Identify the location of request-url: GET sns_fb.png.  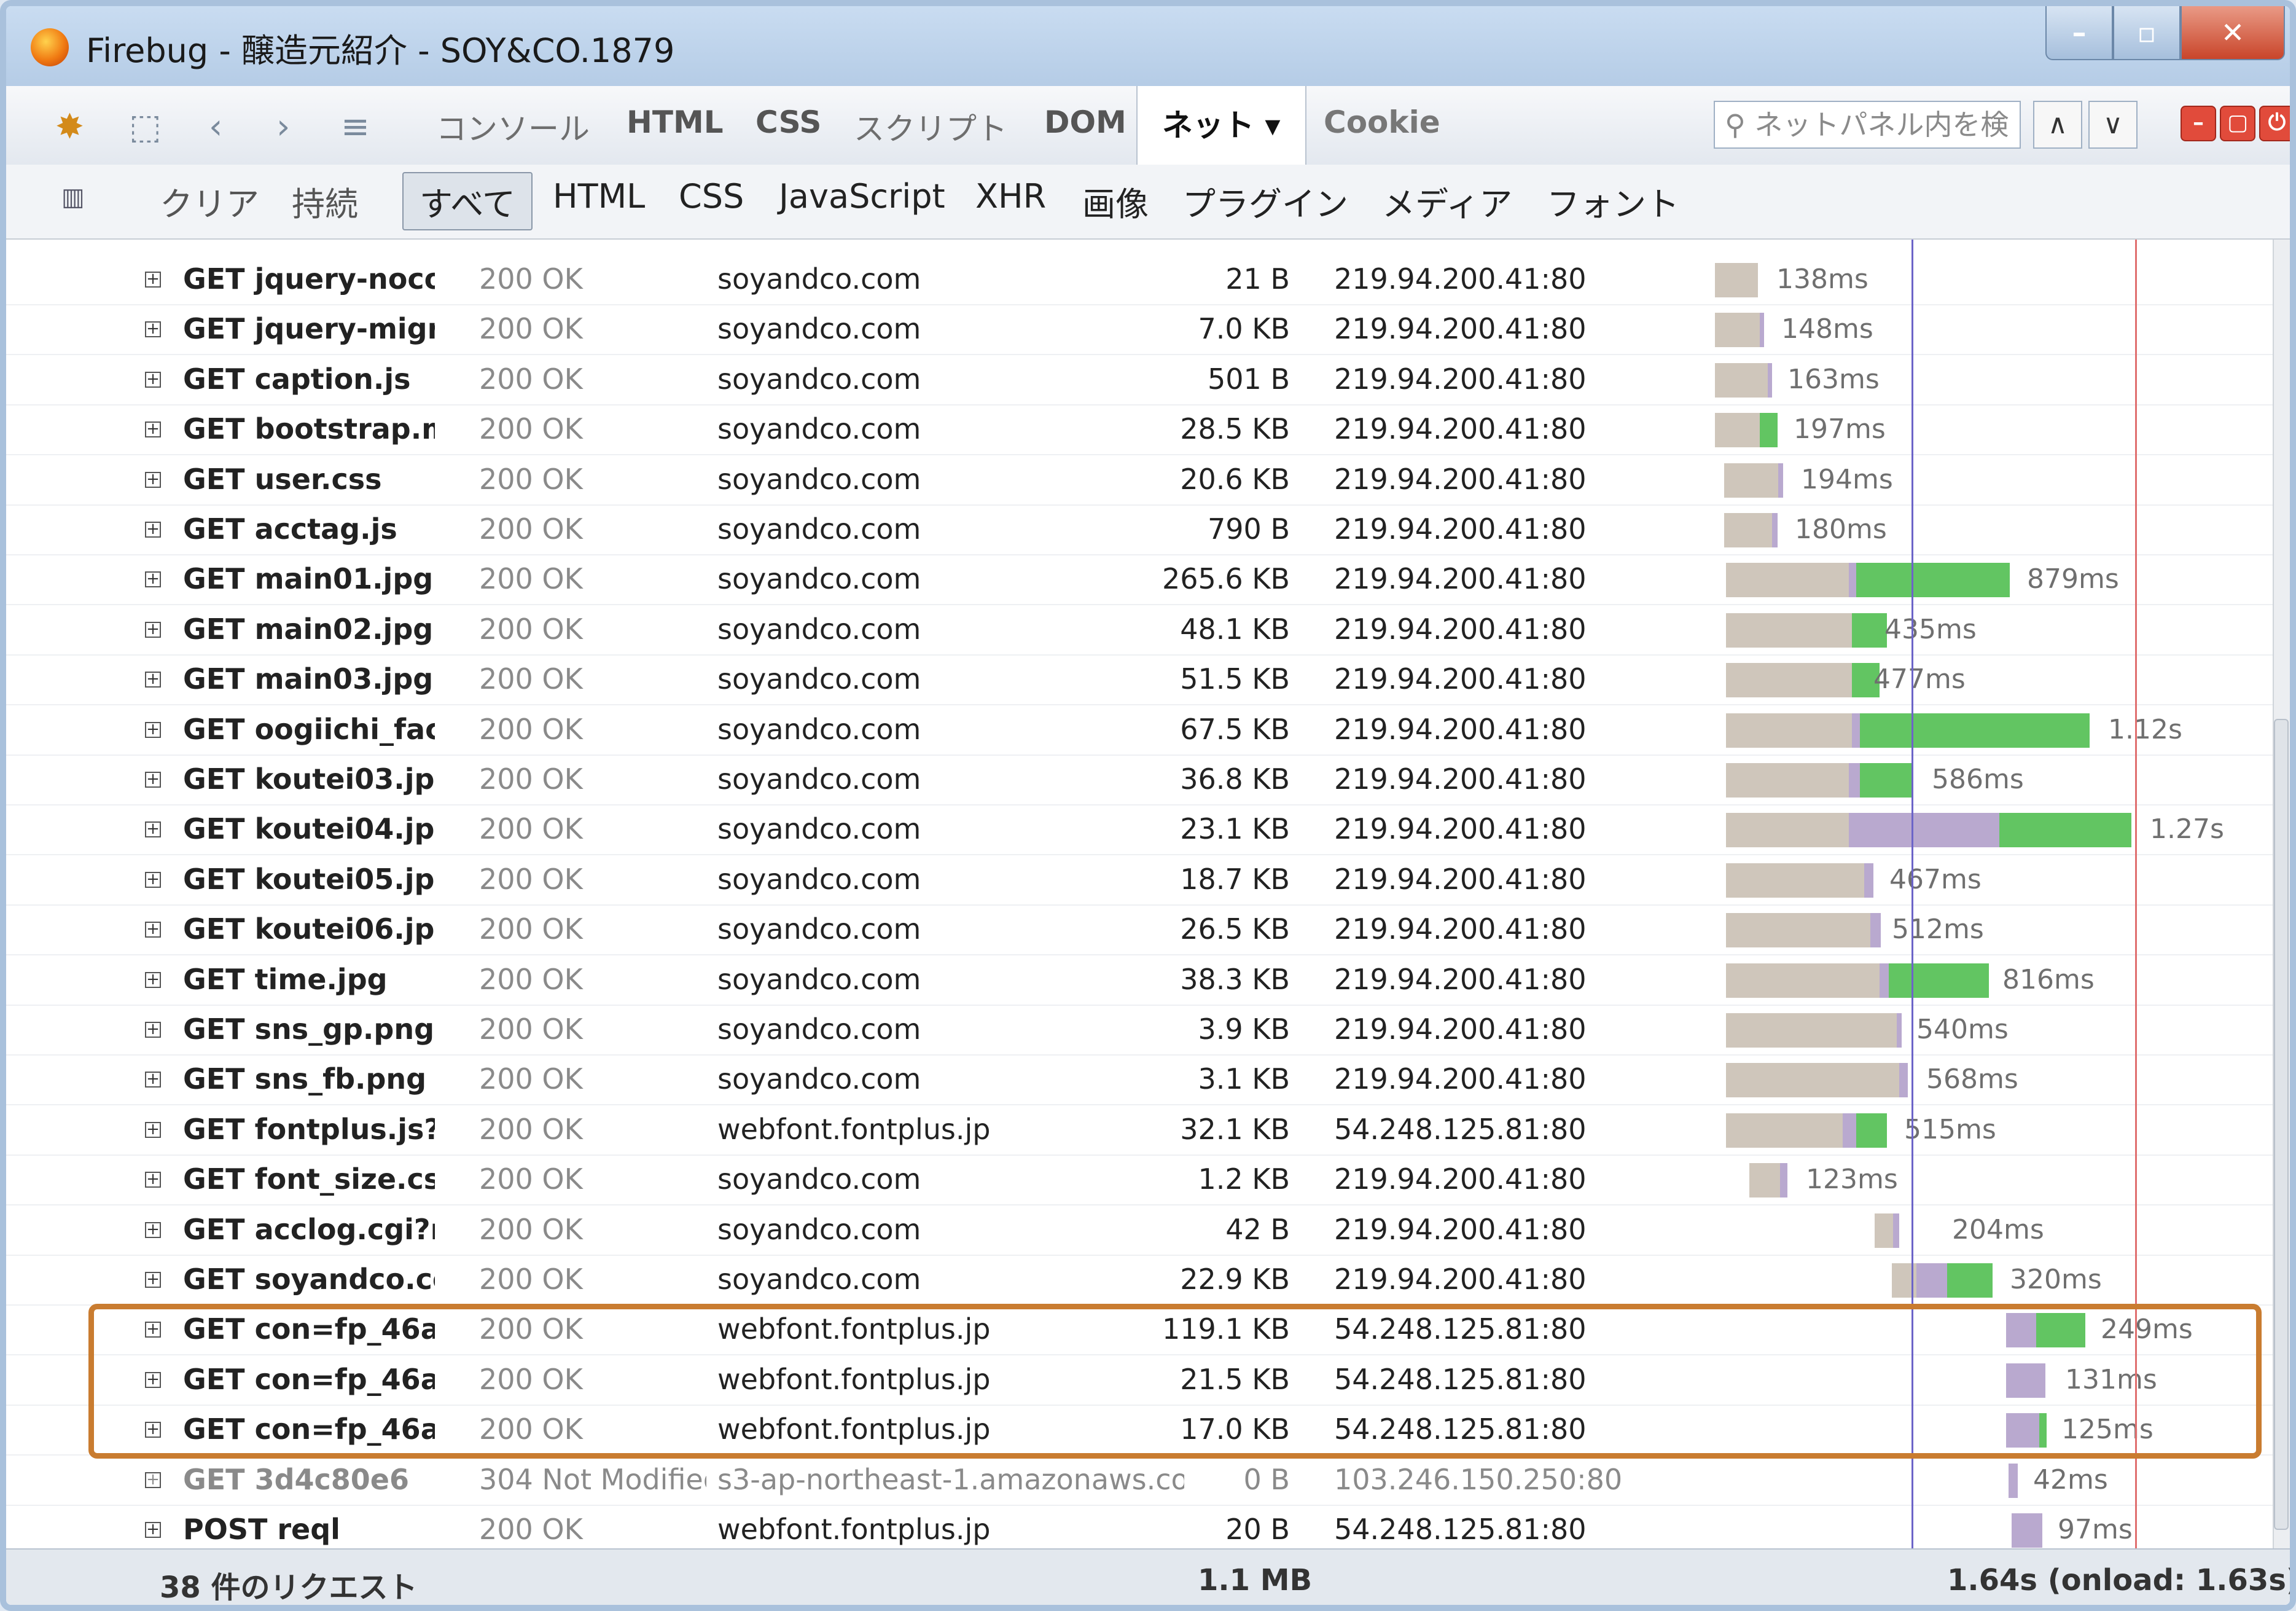
(305, 1079).